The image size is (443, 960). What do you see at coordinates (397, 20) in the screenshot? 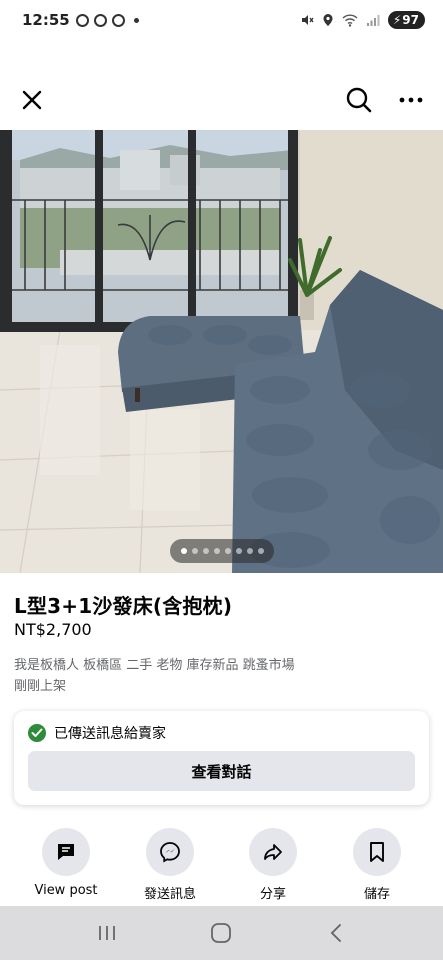
I see `charging-bolt-icon: ⚡` at bounding box center [397, 20].